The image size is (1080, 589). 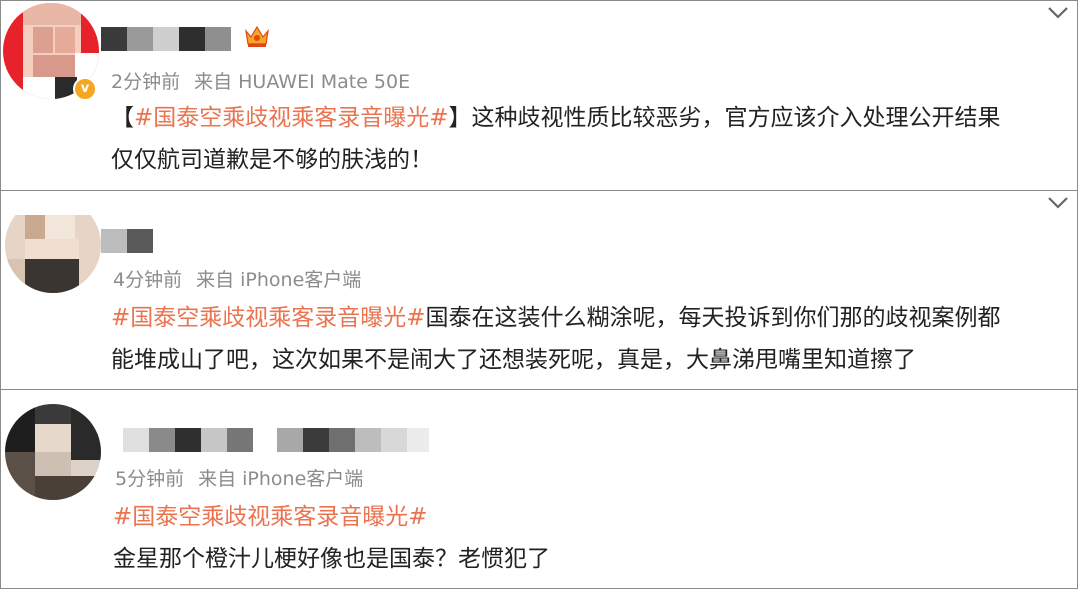 I want to click on comment-line: #国泰空乘歧视乘客录音曝光#国泰在这装什么糊涂呢，每天投诉到你们那的歧视案例都, so click(x=556, y=318).